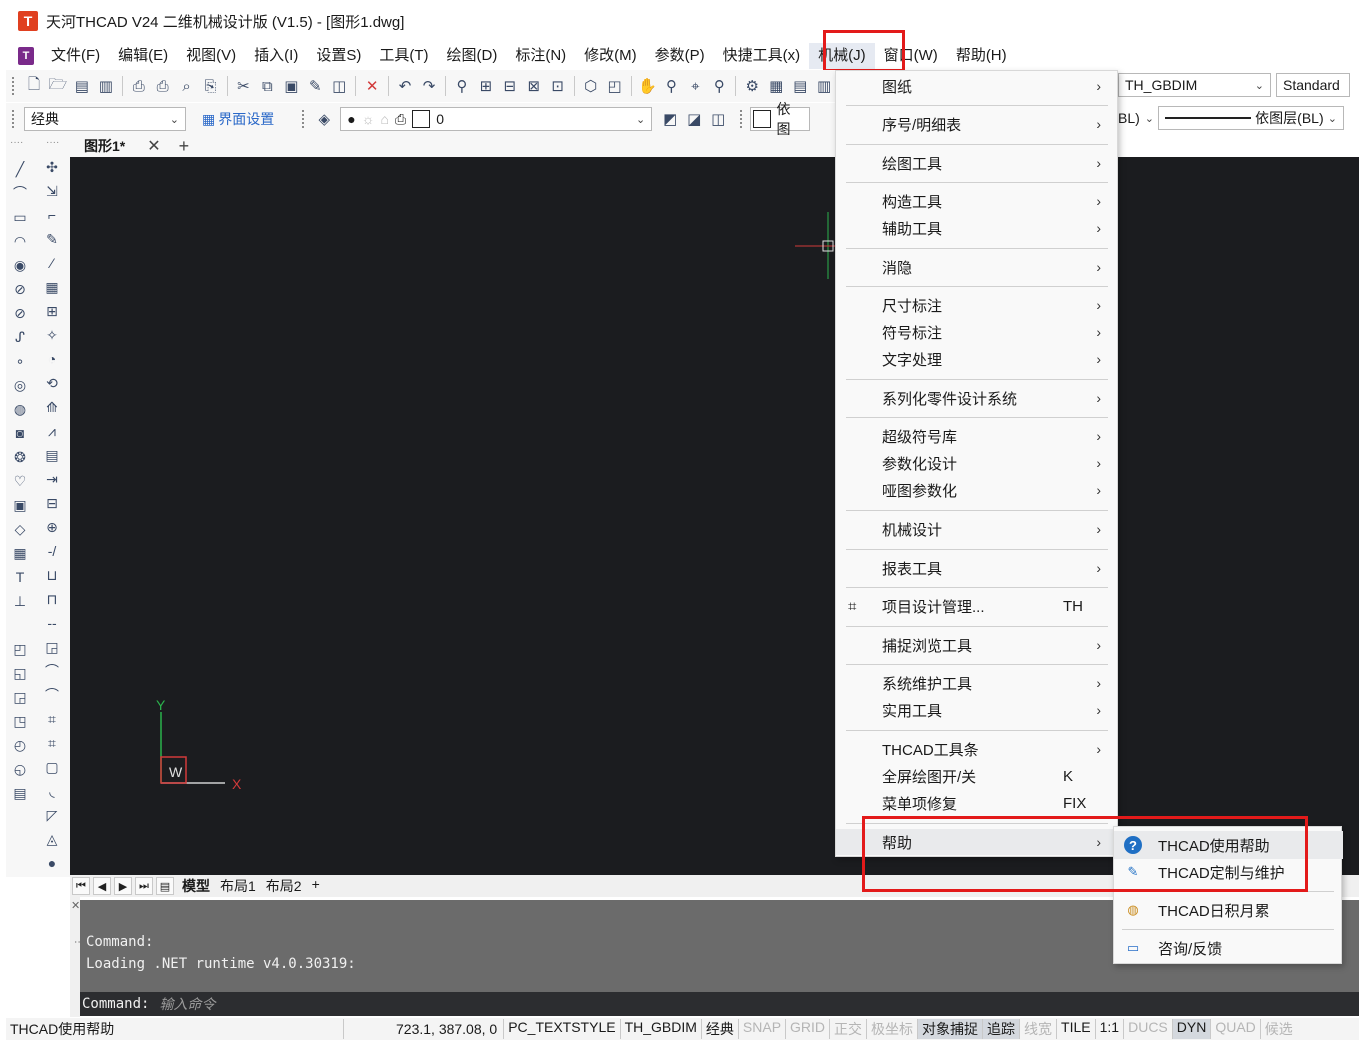  Describe the element at coordinates (977, 776) in the screenshot. I see `menu-entry: 全屏绘图开/关 K` at that location.